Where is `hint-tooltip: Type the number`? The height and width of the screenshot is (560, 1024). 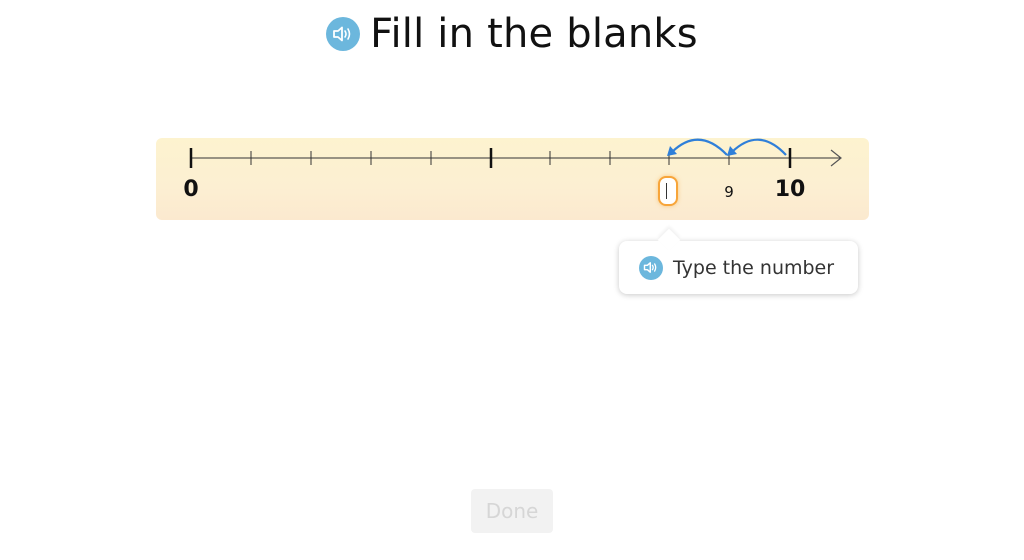 hint-tooltip: Type the number is located at coordinates (738, 267).